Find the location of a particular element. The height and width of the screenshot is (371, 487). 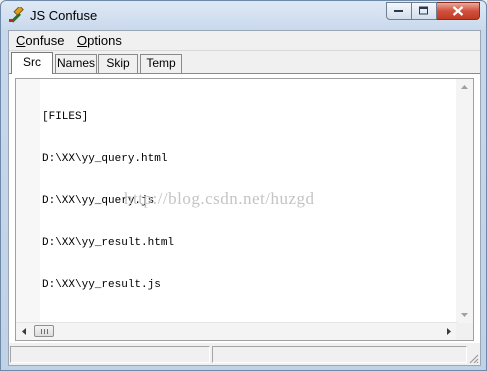

maximize-icon is located at coordinates (423, 10).